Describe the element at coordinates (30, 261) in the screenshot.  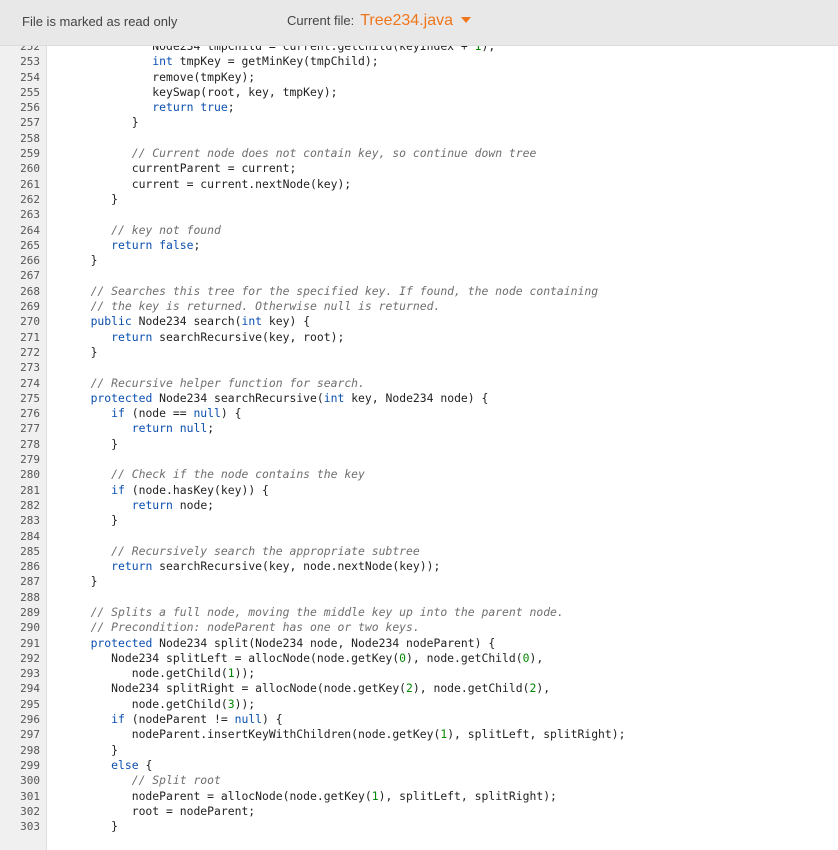
I see `line-number: 266` at that location.